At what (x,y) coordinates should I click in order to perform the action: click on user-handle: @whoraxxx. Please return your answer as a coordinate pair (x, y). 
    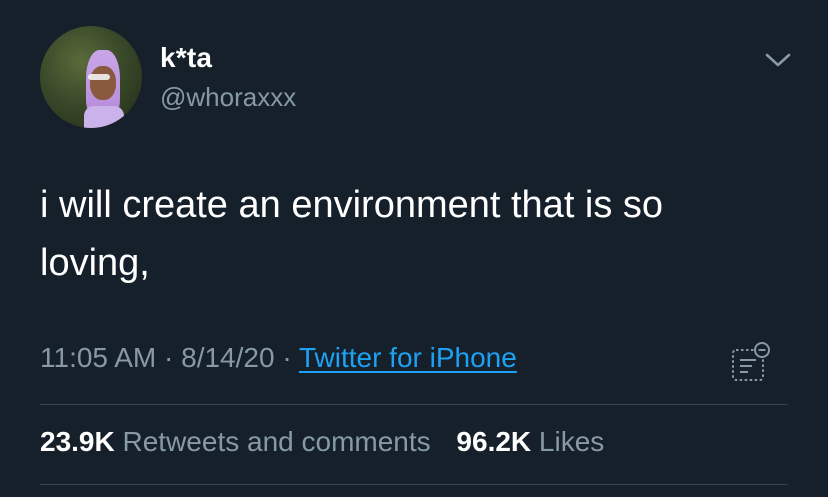
    Looking at the image, I should click on (228, 97).